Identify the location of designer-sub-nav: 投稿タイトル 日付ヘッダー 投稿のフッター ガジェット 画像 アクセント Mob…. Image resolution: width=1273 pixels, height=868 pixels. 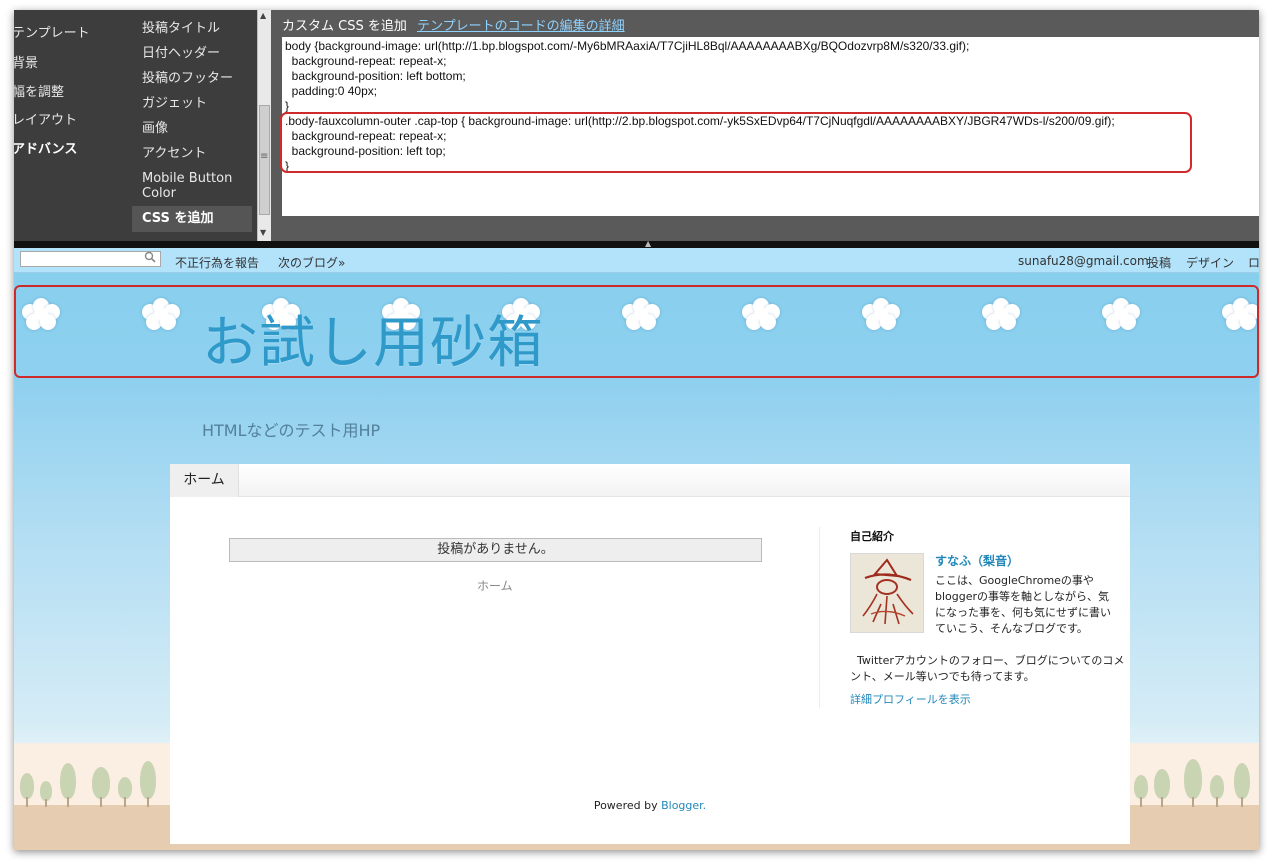
(194, 125).